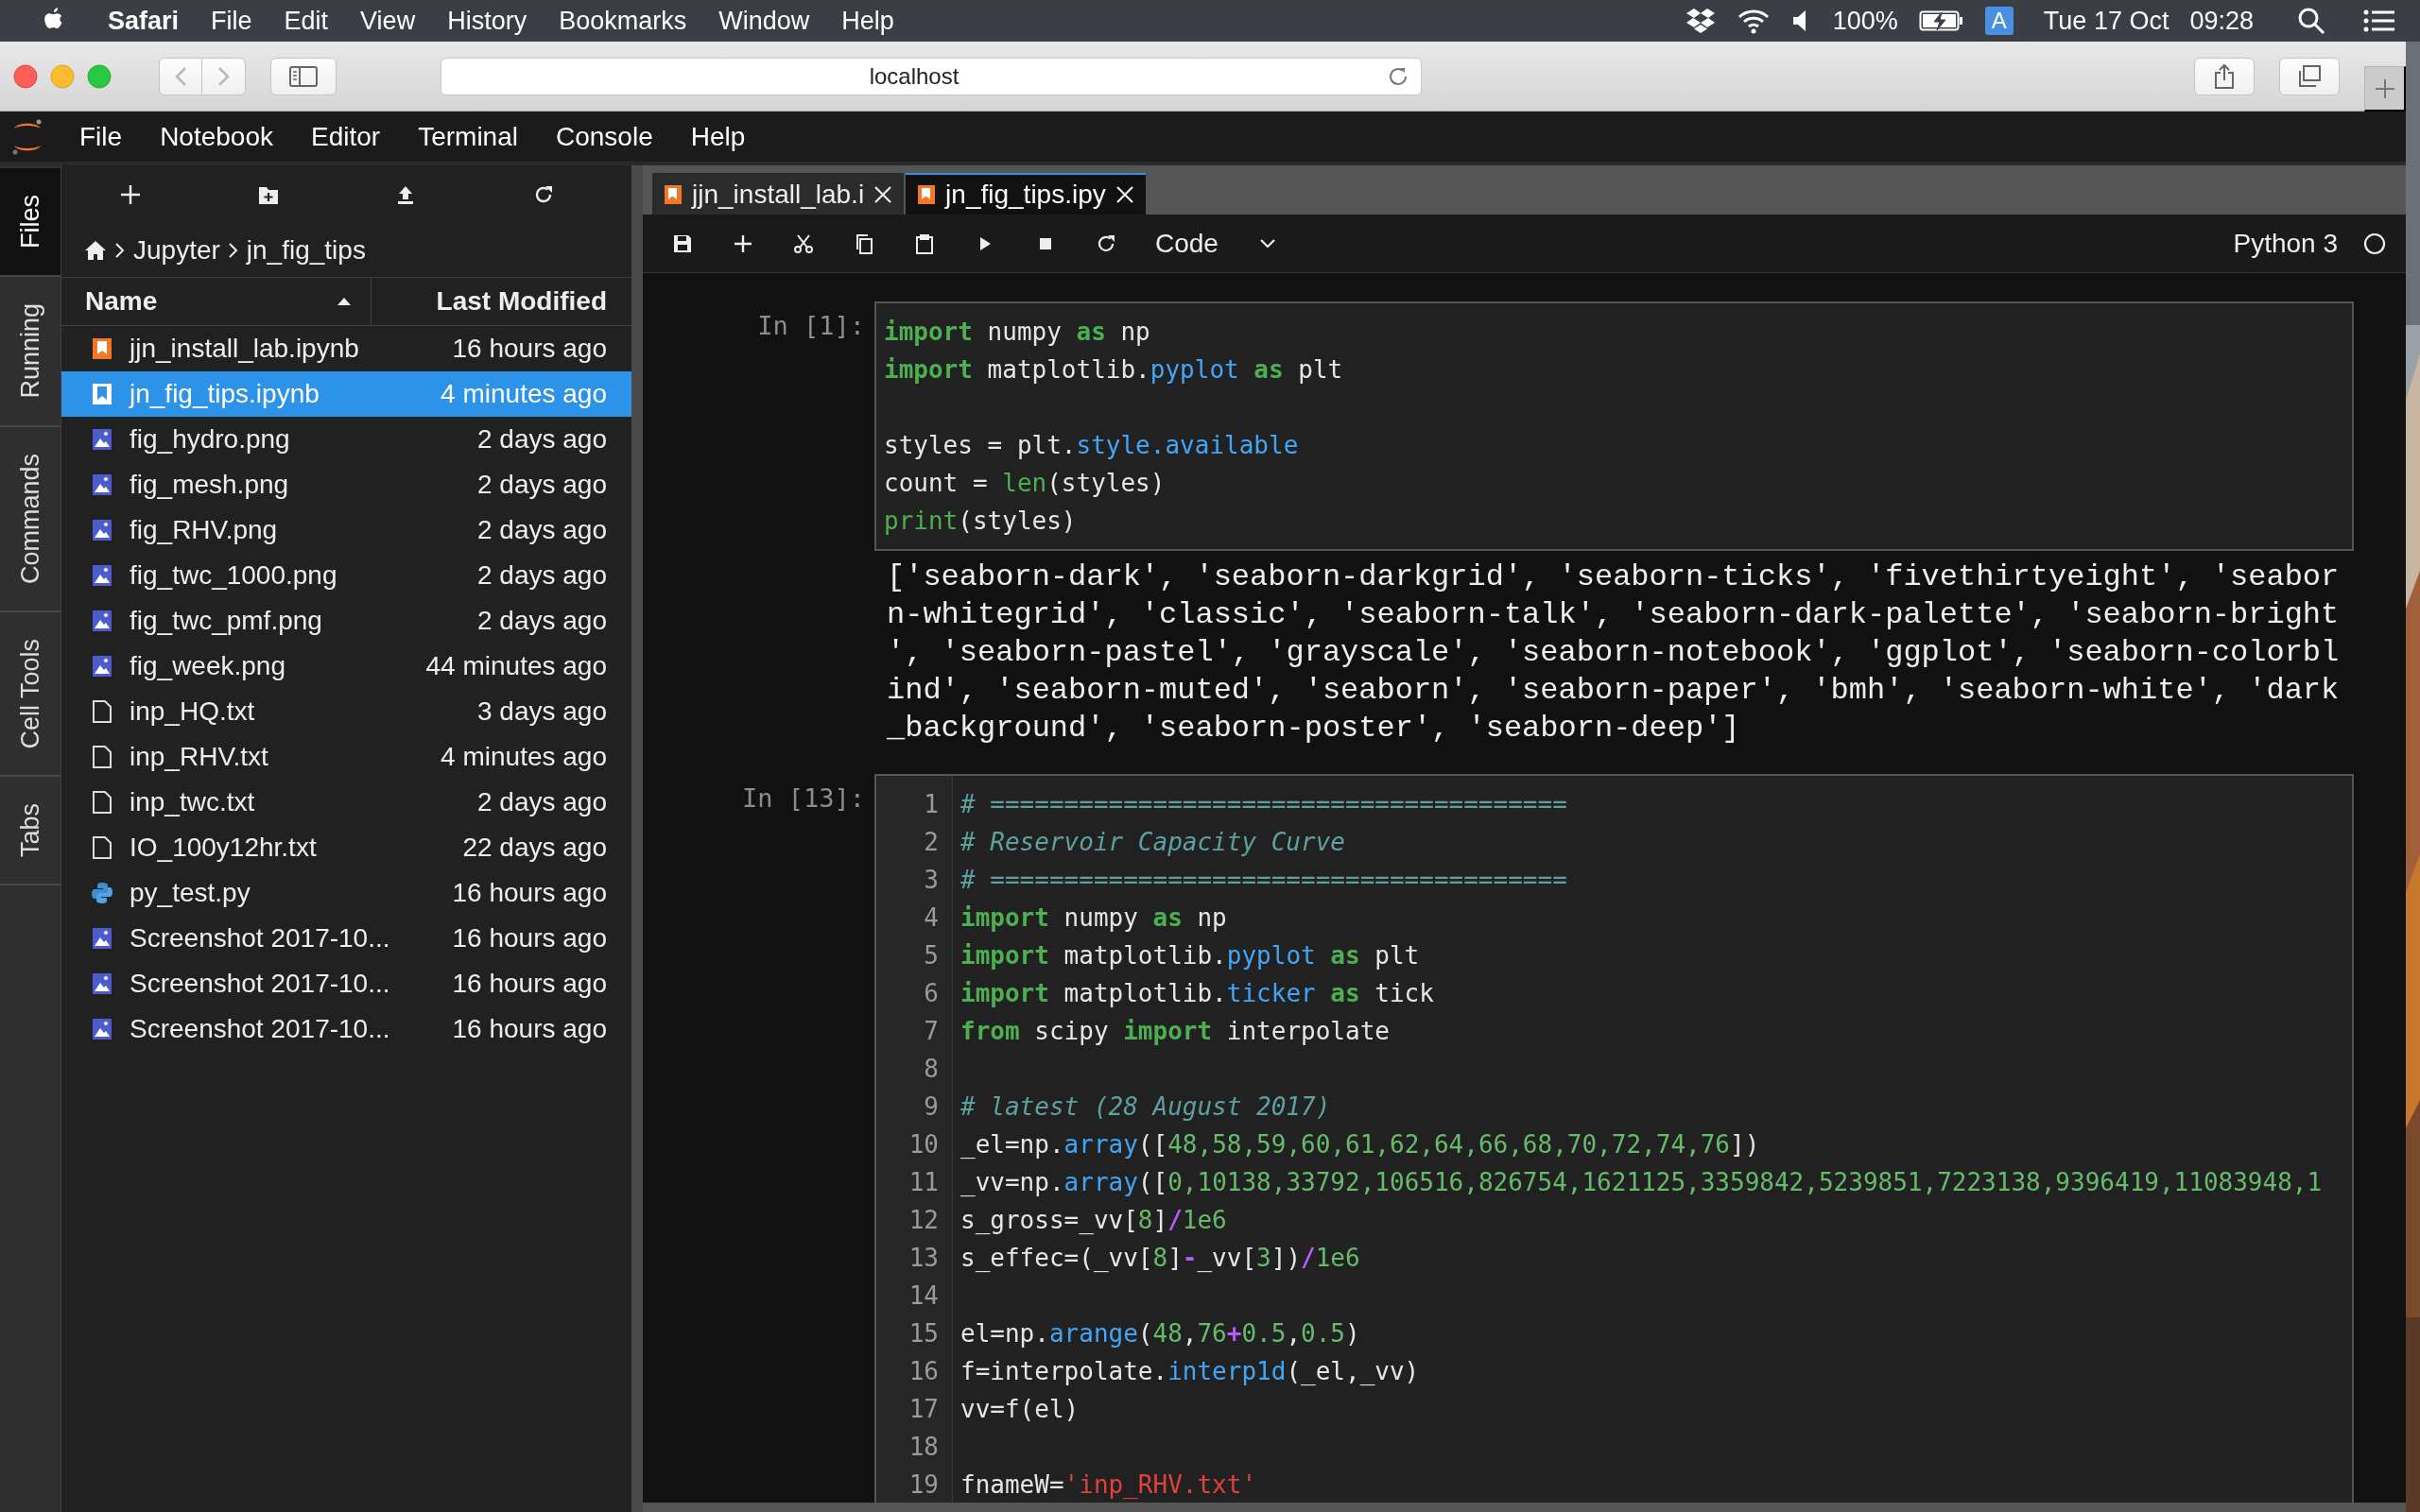 This screenshot has height=1512, width=2420. What do you see at coordinates (2311, 21) in the screenshot?
I see `search-icon` at bounding box center [2311, 21].